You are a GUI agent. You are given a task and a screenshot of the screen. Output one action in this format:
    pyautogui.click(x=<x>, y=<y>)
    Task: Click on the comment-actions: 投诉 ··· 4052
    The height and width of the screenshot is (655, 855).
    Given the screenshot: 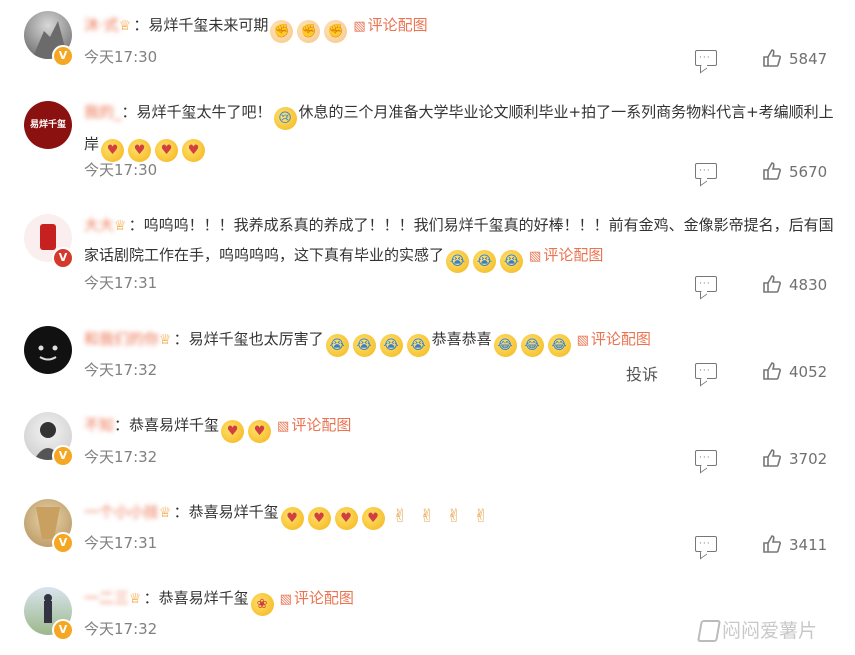 What is the action you would take?
    pyautogui.click(x=427, y=374)
    